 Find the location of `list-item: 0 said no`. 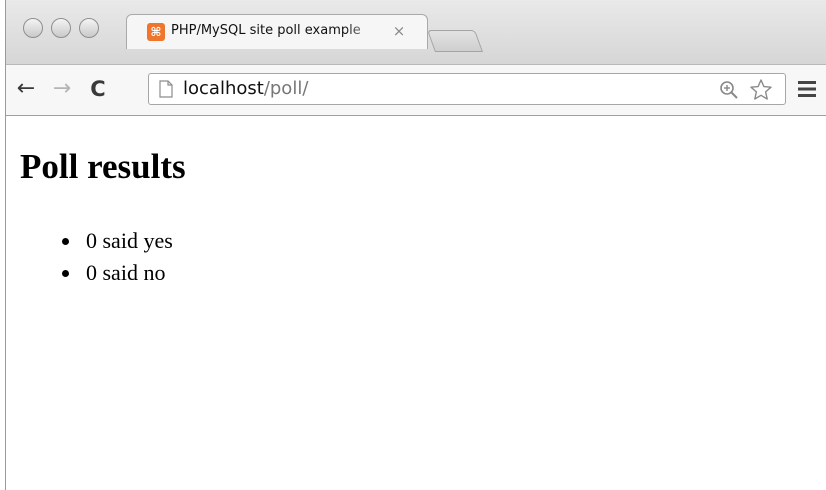

list-item: 0 said no is located at coordinates (116, 273).